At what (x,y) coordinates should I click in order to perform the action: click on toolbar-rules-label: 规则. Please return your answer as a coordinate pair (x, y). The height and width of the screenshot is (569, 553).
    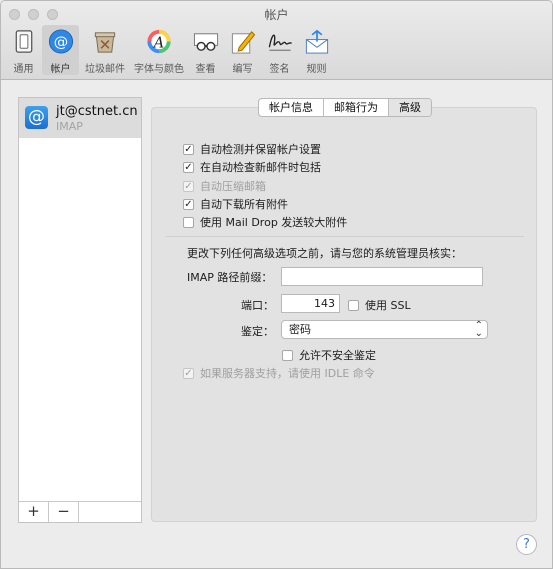
    Looking at the image, I should click on (316, 69).